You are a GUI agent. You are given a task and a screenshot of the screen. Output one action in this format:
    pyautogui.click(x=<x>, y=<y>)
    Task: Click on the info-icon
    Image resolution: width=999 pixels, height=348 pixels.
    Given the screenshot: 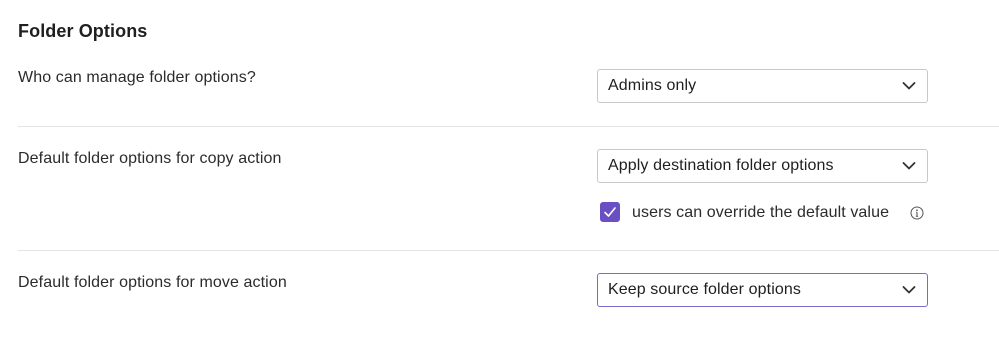 What is the action you would take?
    pyautogui.click(x=917, y=213)
    